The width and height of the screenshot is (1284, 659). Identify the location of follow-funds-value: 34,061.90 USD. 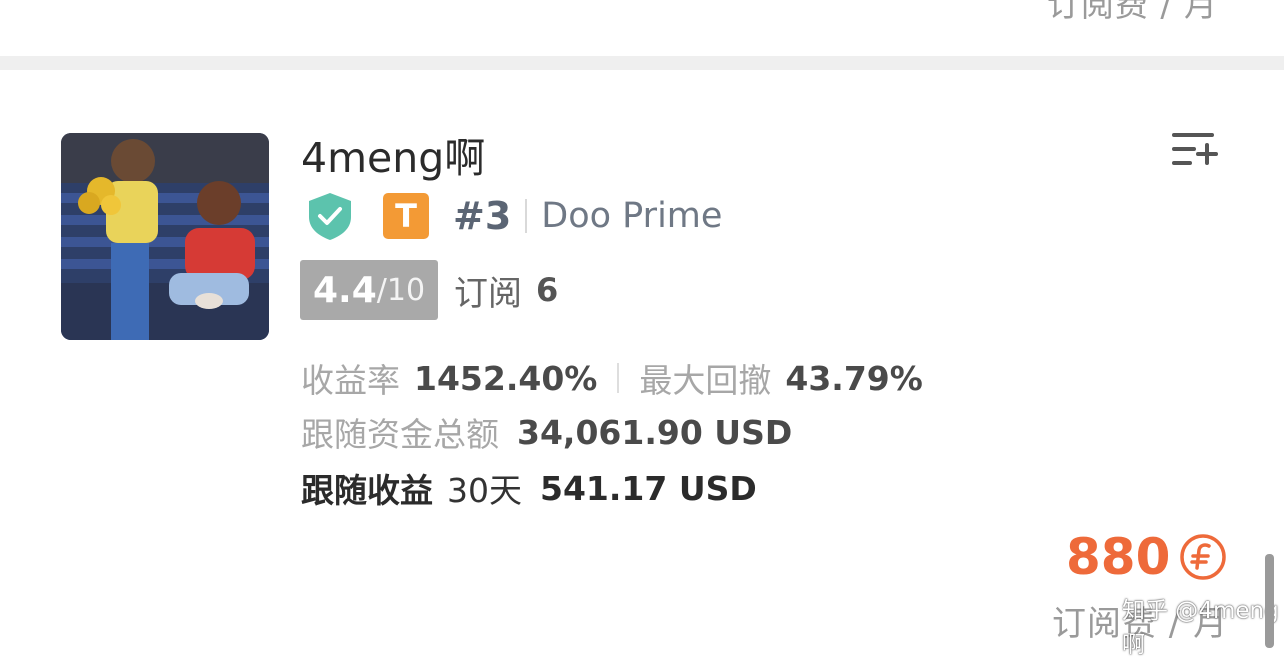
(655, 432).